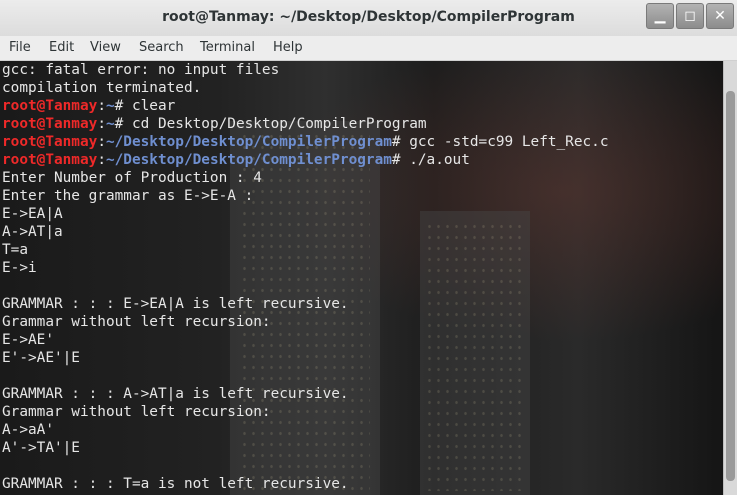  Describe the element at coordinates (227, 47) in the screenshot. I see `menu-terminal: Terminal` at that location.